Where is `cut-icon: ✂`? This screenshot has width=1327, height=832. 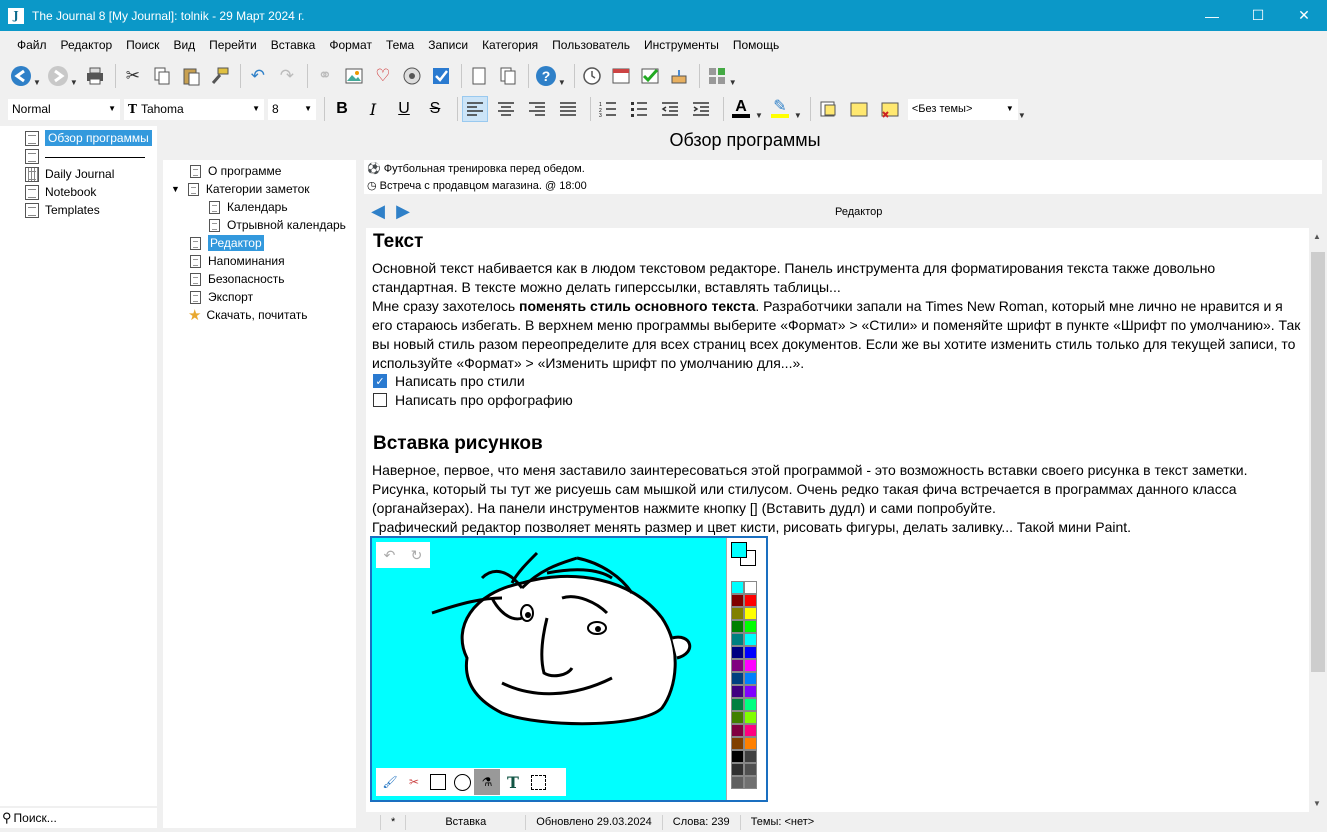 cut-icon: ✂ is located at coordinates (133, 76).